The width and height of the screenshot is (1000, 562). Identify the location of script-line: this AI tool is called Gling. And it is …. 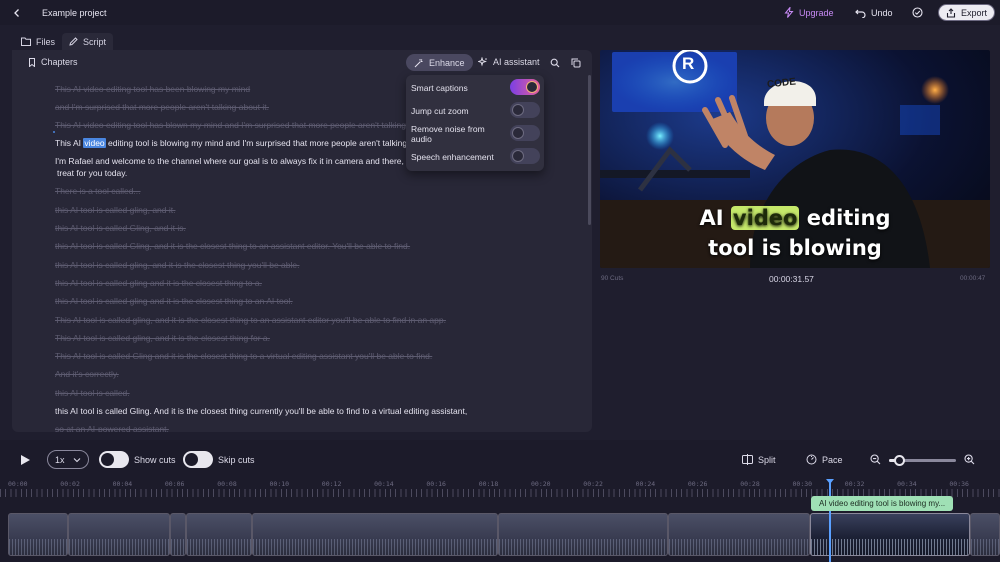
(261, 411).